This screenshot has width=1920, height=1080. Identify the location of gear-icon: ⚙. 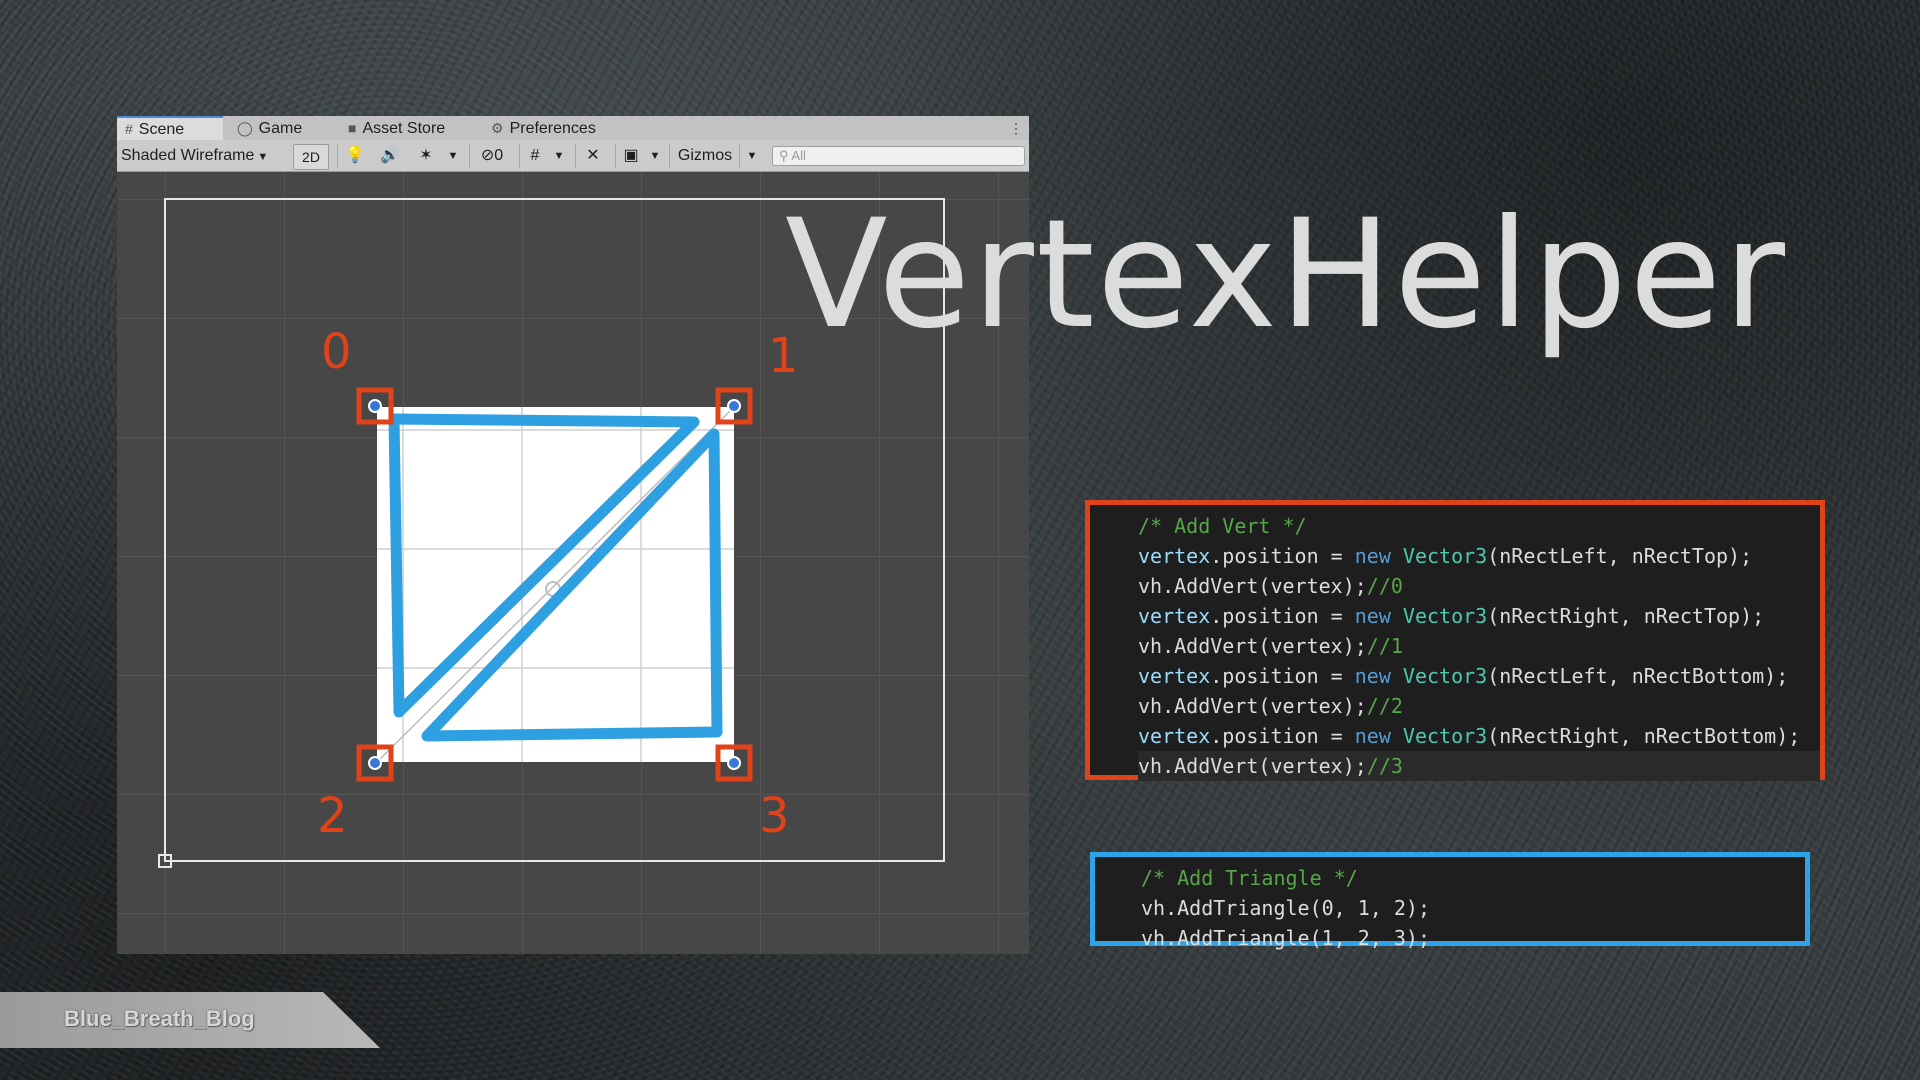
(497, 128).